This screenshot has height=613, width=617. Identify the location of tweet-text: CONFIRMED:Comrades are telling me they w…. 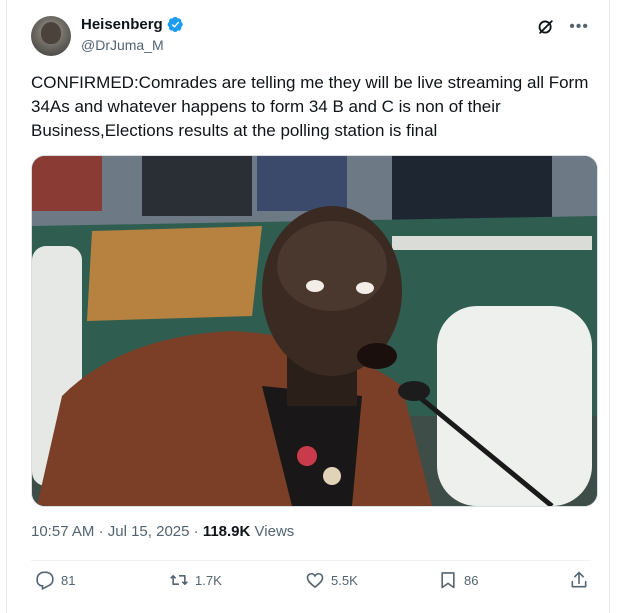
(310, 106).